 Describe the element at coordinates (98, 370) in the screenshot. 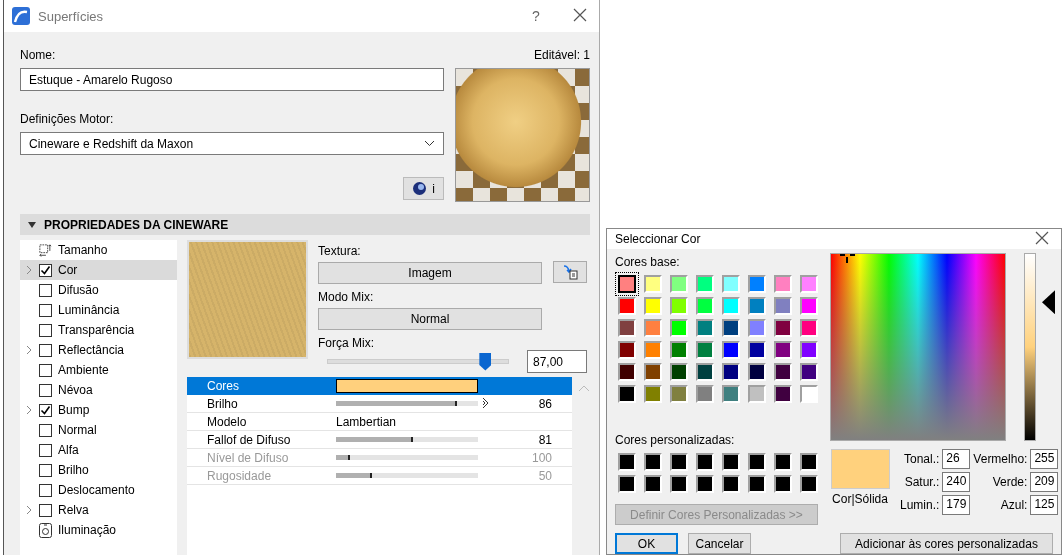

I see `channel-item: Ambiente` at that location.